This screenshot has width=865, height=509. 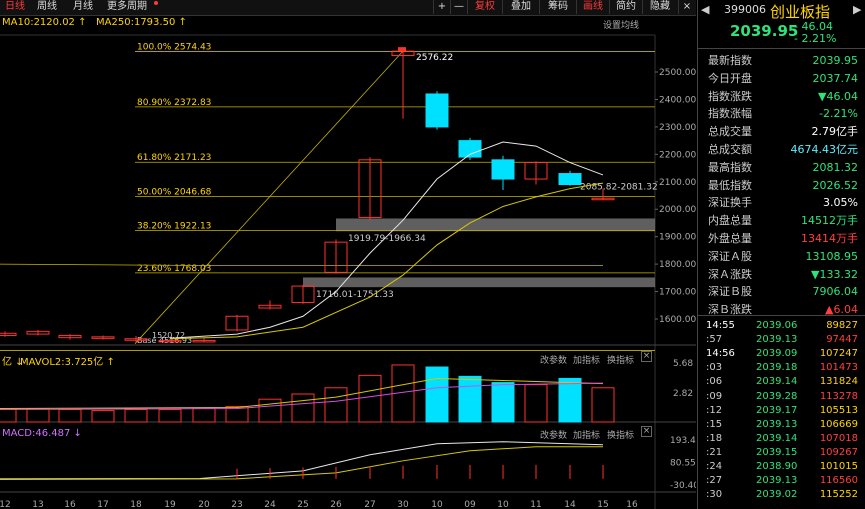 What do you see at coordinates (646, 356) in the screenshot?
I see `vol-close-icon: ×` at bounding box center [646, 356].